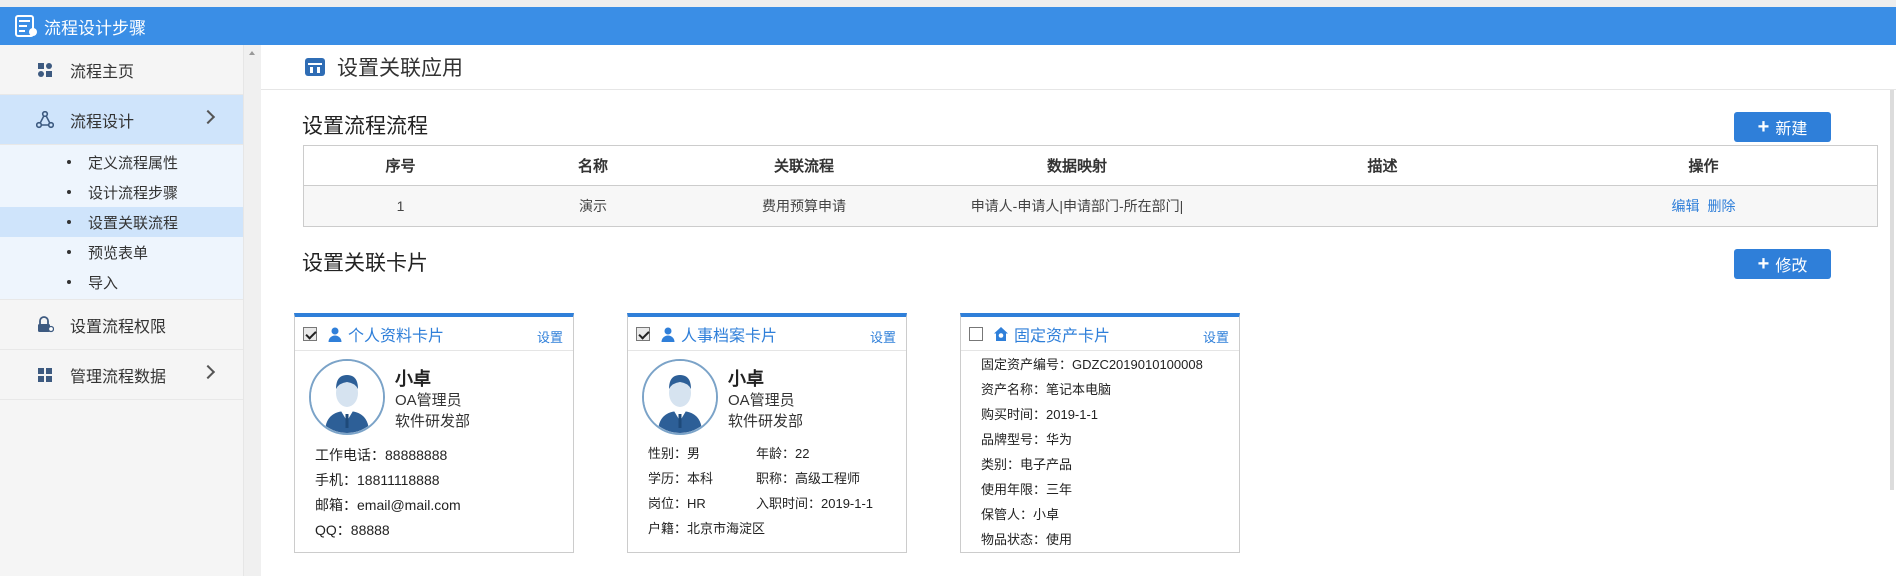 This screenshot has height=576, width=1896. What do you see at coordinates (592, 166) in the screenshot?
I see `col-header-name: 名称` at bounding box center [592, 166].